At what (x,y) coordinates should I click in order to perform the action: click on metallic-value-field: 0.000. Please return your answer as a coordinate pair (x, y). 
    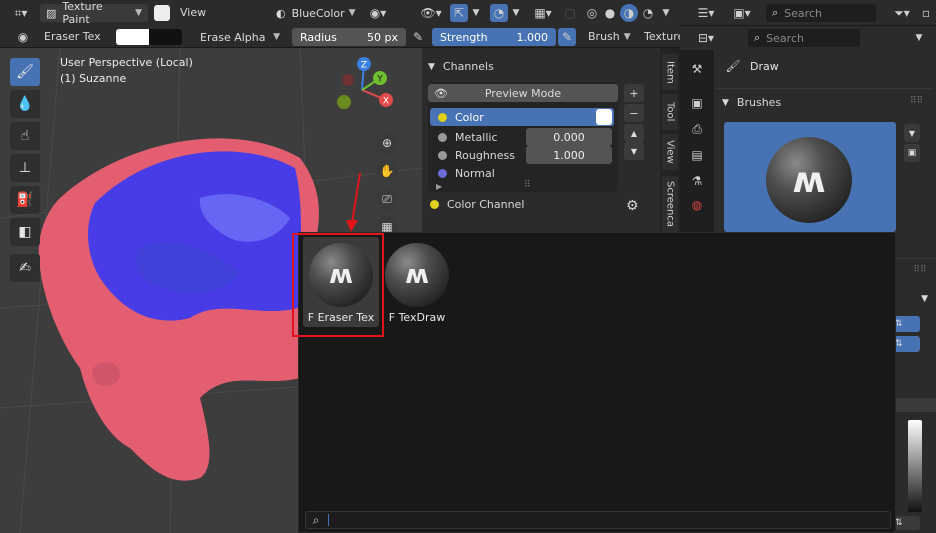
    Looking at the image, I should click on (569, 137).